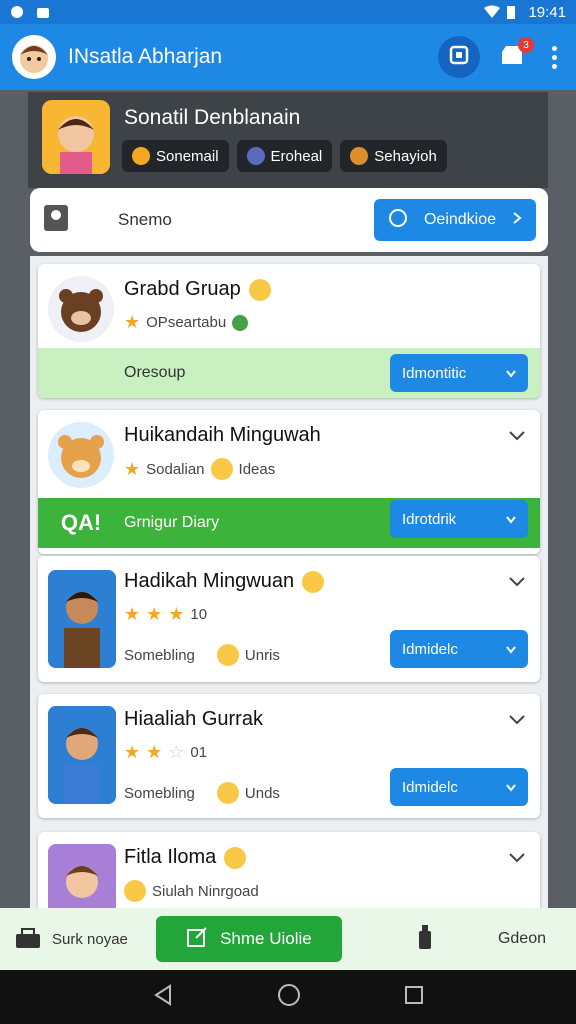 The width and height of the screenshot is (576, 1024). I want to click on edit-icon, so click(197, 939).